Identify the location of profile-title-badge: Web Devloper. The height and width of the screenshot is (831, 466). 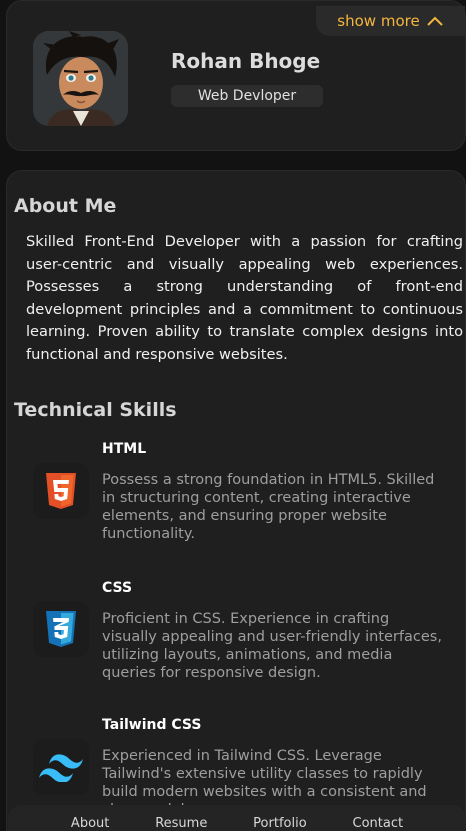
(247, 96).